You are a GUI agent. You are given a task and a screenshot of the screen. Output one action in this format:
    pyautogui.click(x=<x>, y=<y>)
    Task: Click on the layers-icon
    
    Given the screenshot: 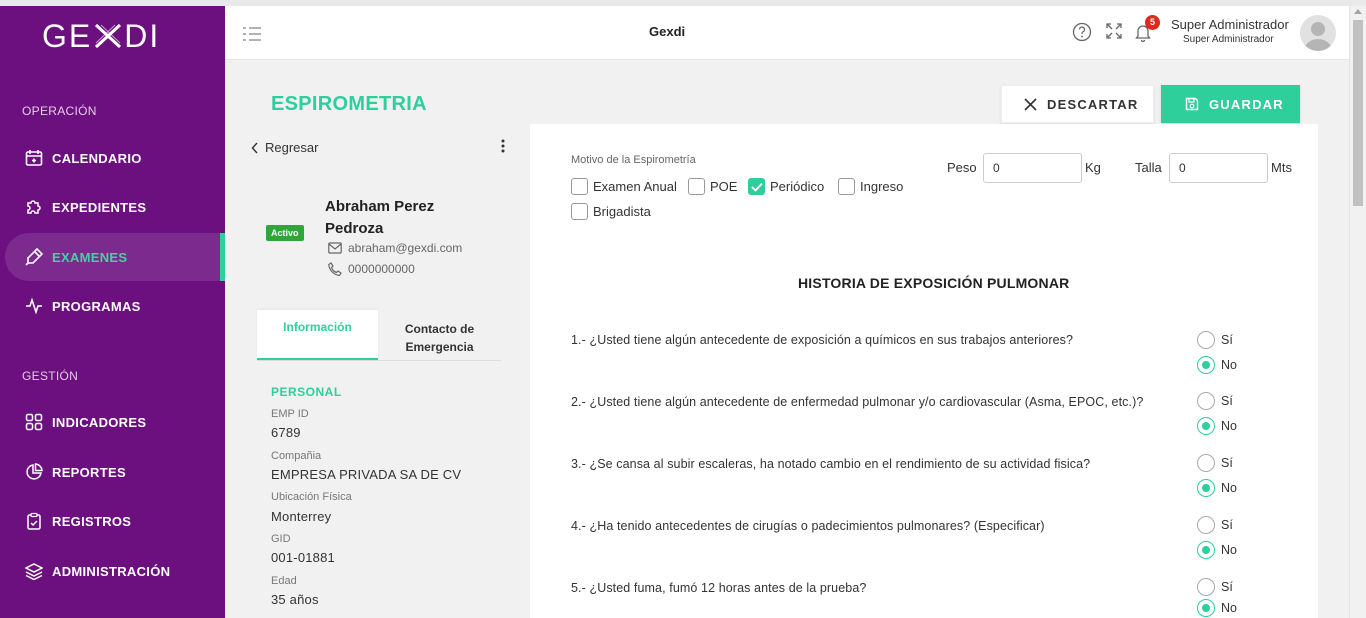 What is the action you would take?
    pyautogui.click(x=34, y=571)
    